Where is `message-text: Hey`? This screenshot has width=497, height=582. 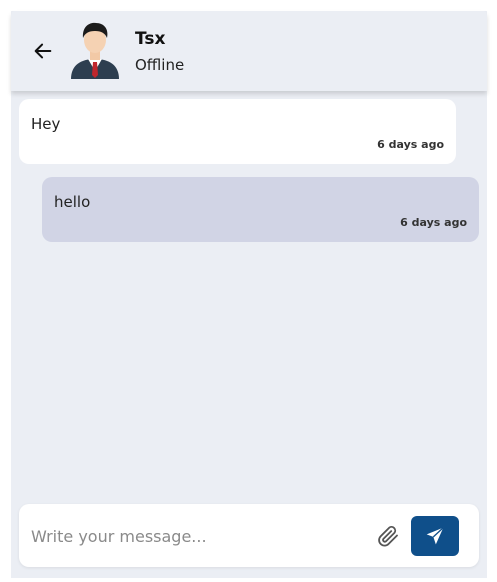
message-text: Hey is located at coordinates (46, 124).